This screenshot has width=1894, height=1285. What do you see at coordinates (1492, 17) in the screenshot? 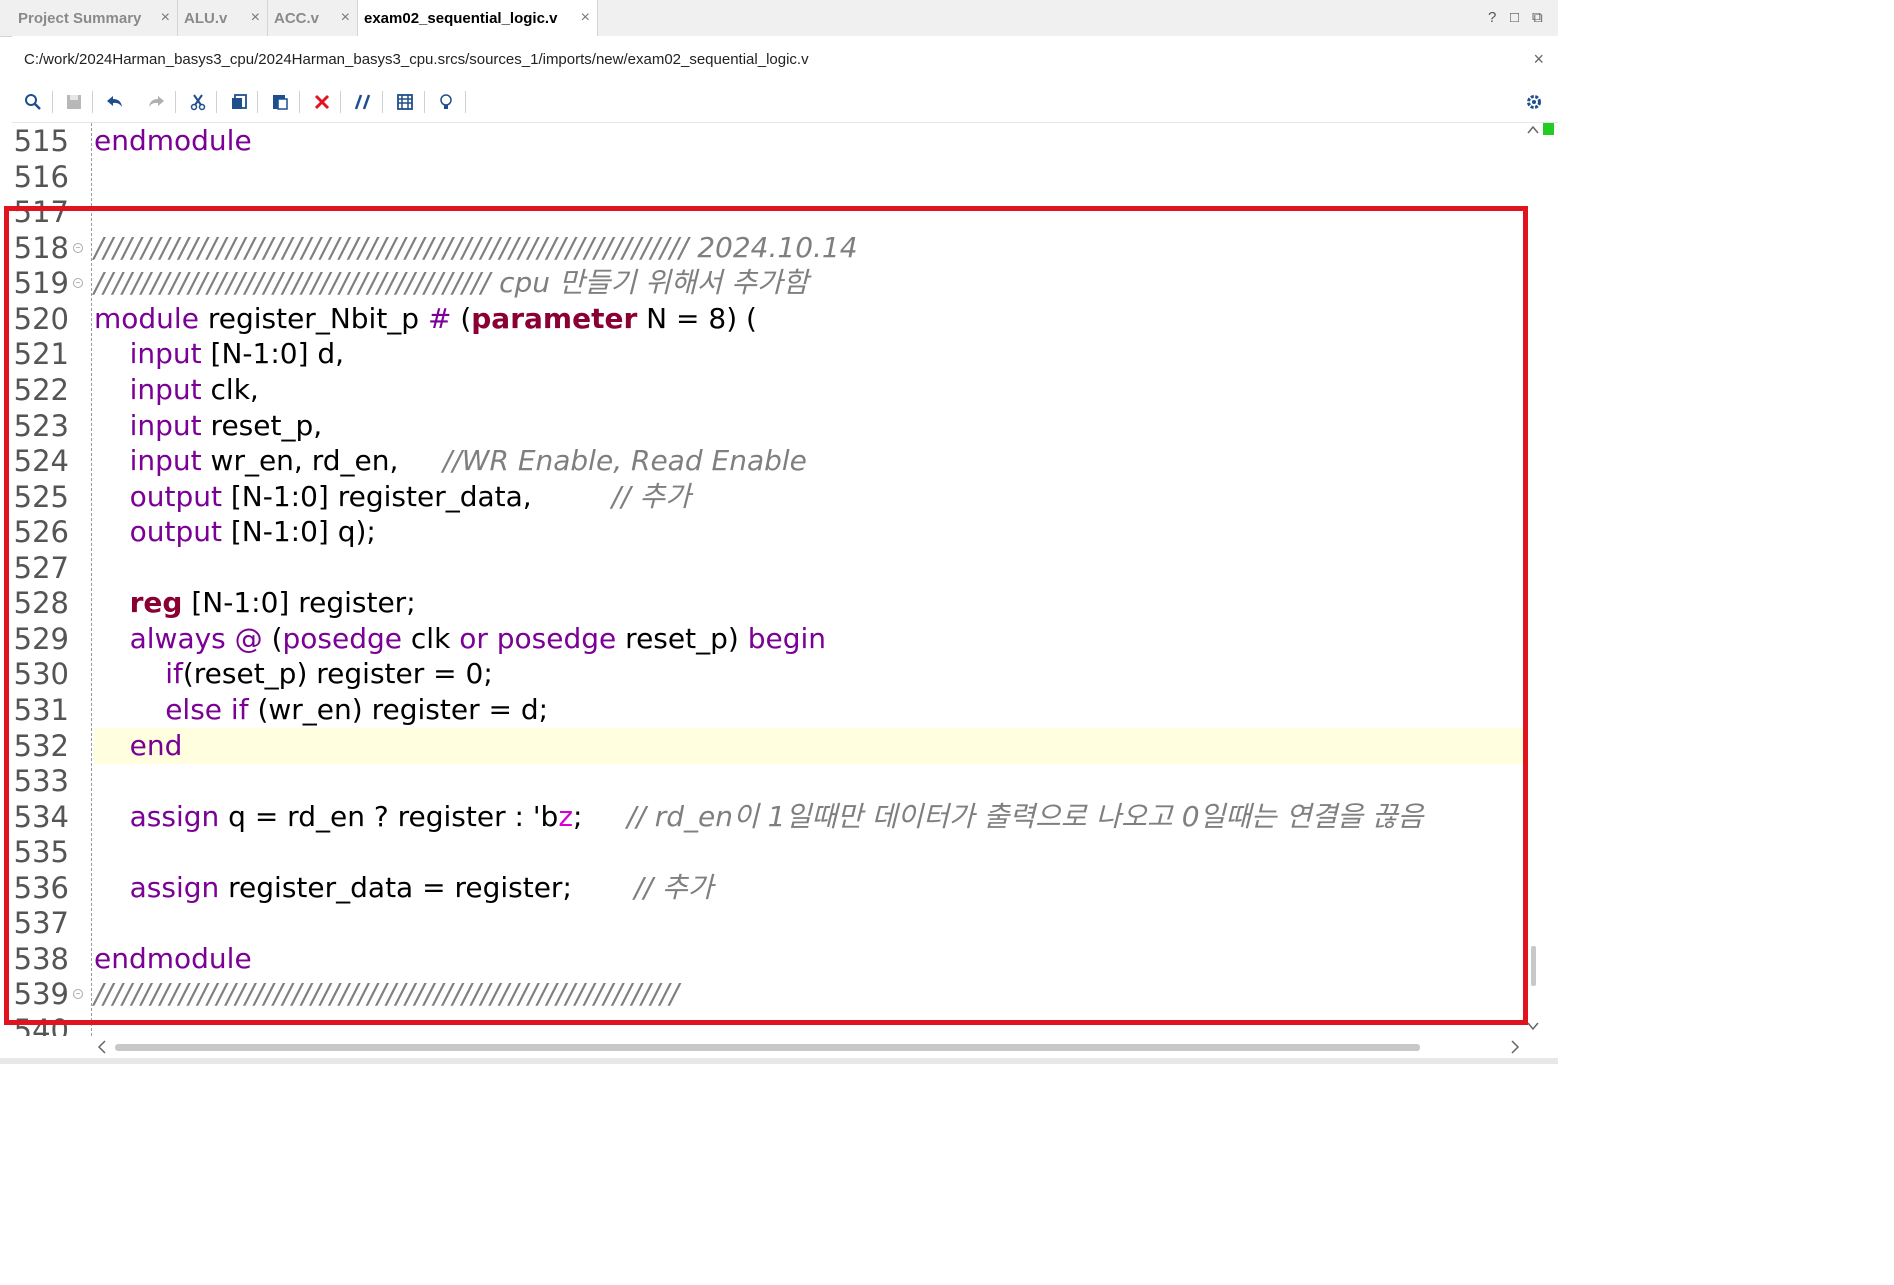
I see `help-icon: ?` at bounding box center [1492, 17].